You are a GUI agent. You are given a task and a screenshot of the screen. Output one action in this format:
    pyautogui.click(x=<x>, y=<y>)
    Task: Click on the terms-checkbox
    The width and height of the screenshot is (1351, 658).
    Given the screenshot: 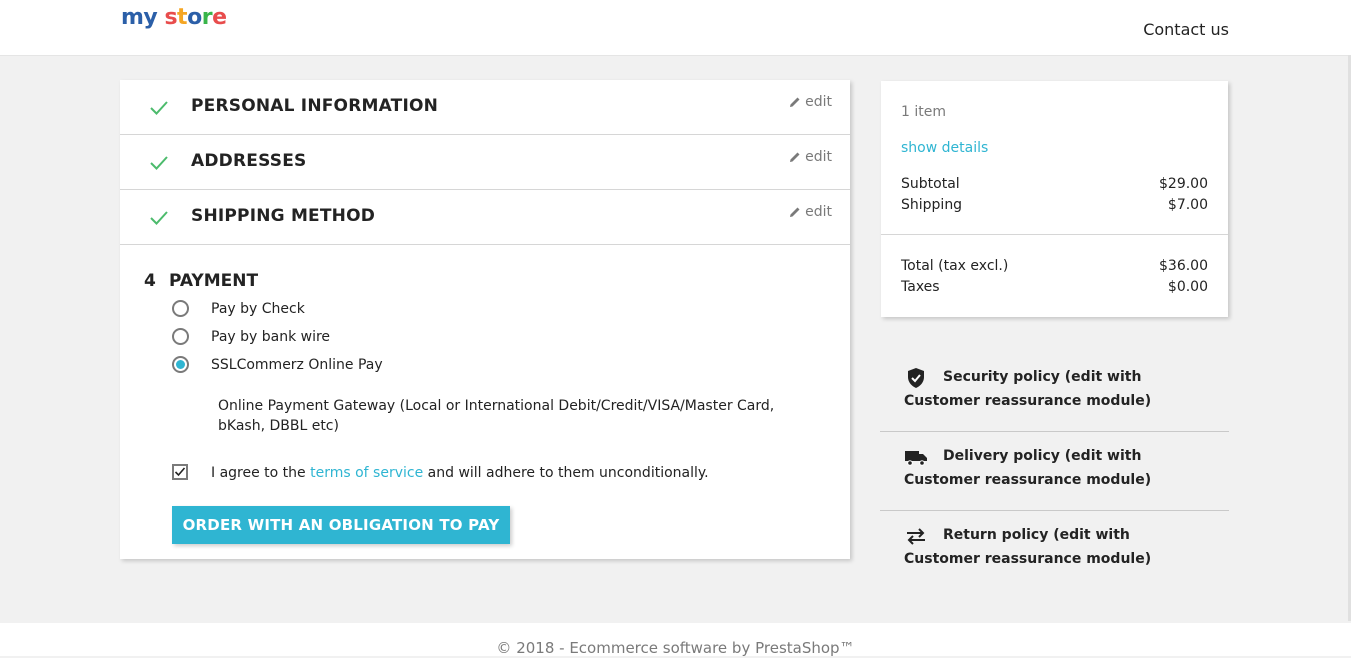 What is the action you would take?
    pyautogui.click(x=180, y=472)
    